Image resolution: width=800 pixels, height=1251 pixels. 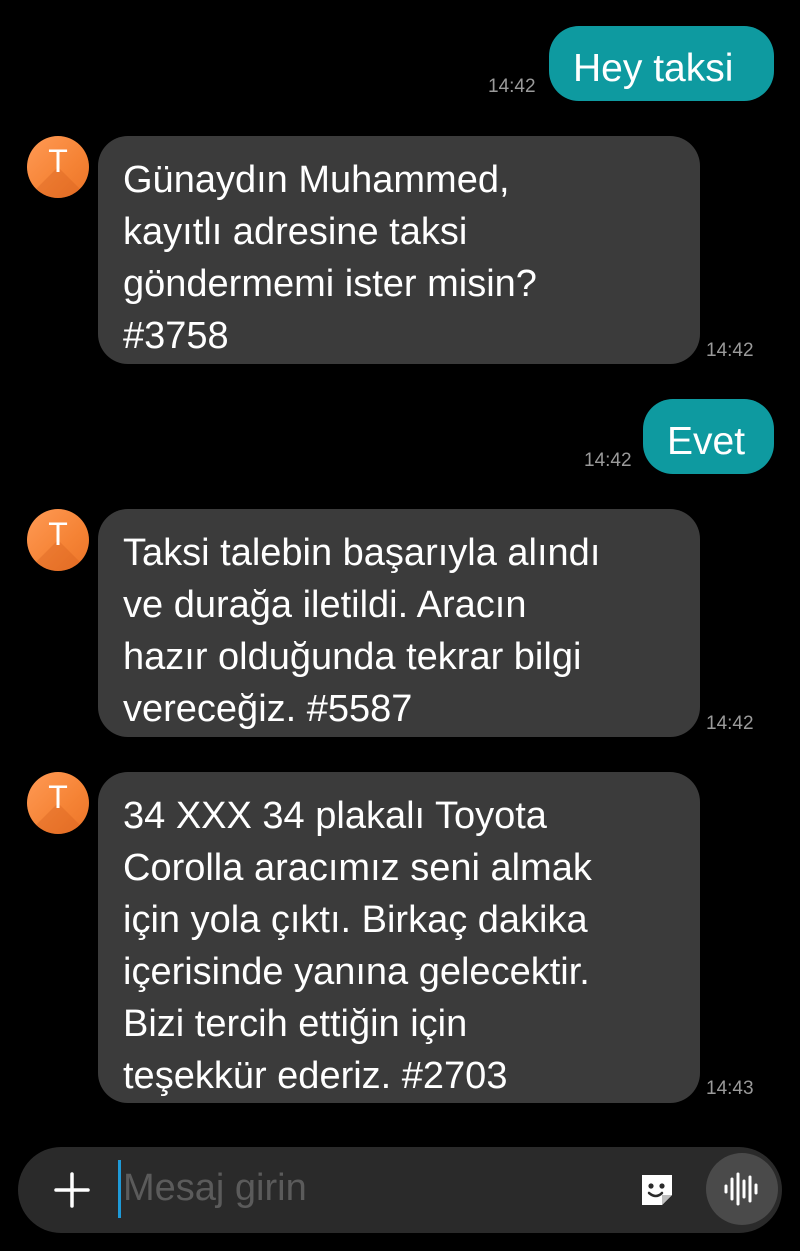 What do you see at coordinates (356, 972) in the screenshot?
I see `message-line: içerisinde yanına gelecektir.` at bounding box center [356, 972].